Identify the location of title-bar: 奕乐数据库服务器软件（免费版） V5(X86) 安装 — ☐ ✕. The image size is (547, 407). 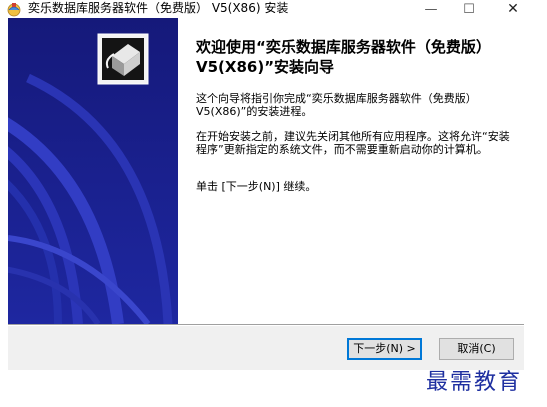
(273, 9).